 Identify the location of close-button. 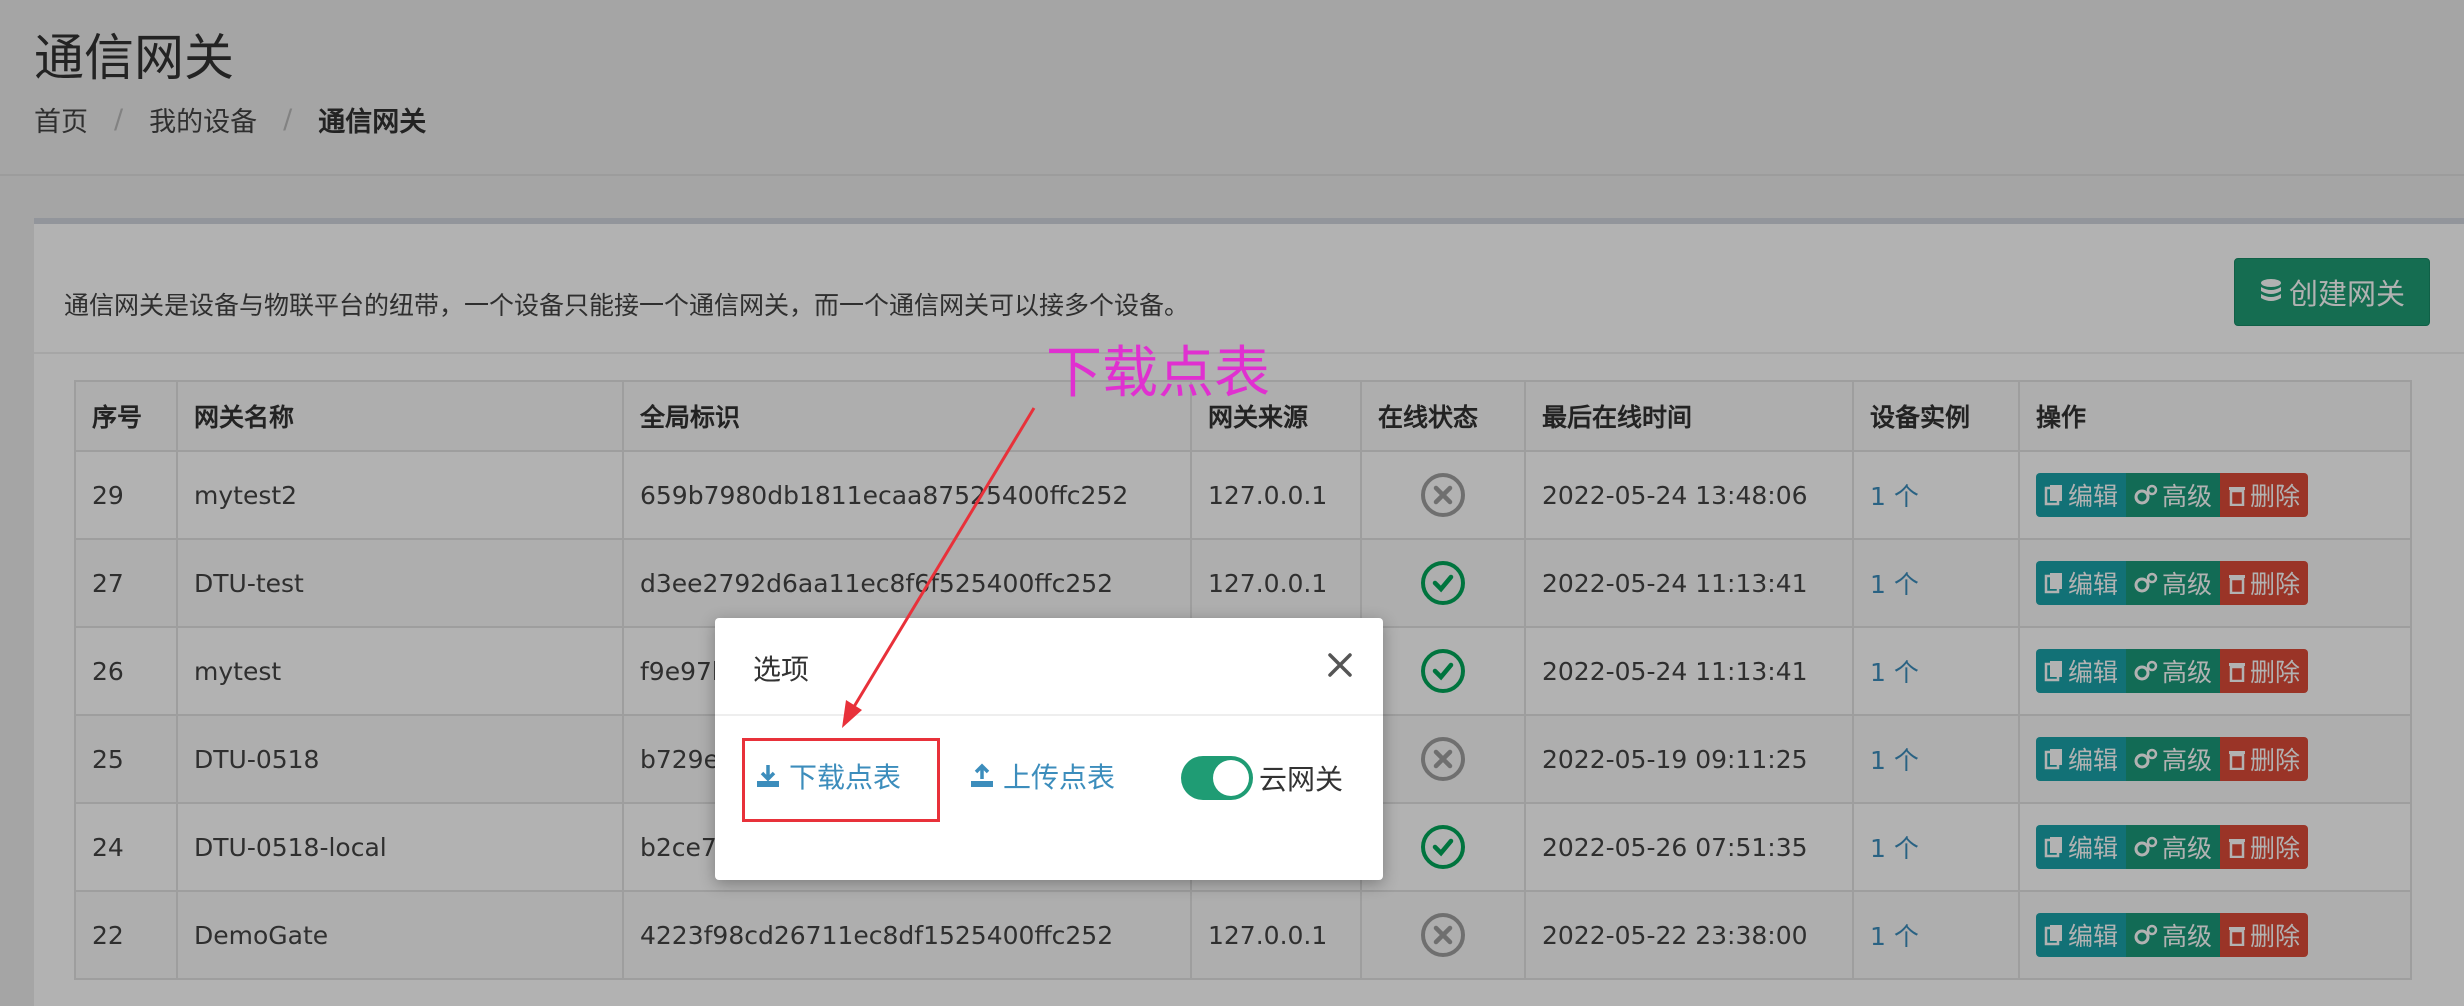
(1340, 665).